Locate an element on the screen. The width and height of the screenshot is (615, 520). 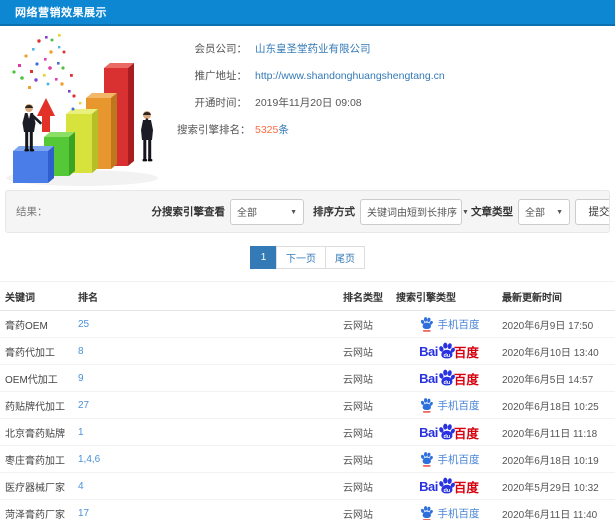
table-row: 北京膏药贴牌 1 云网站 百度 Bai is located at coordinates (307, 432).